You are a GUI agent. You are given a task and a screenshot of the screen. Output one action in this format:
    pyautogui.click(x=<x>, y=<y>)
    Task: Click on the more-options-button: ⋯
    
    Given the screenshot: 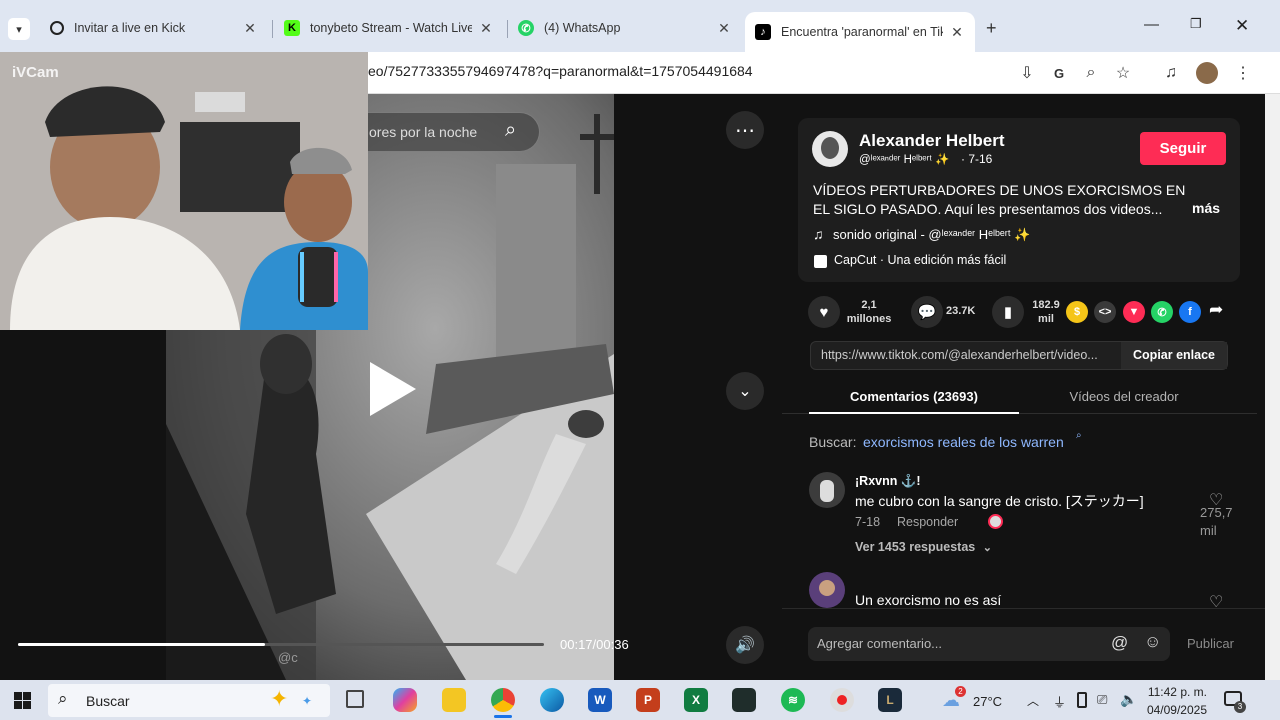 What is the action you would take?
    pyautogui.click(x=745, y=130)
    